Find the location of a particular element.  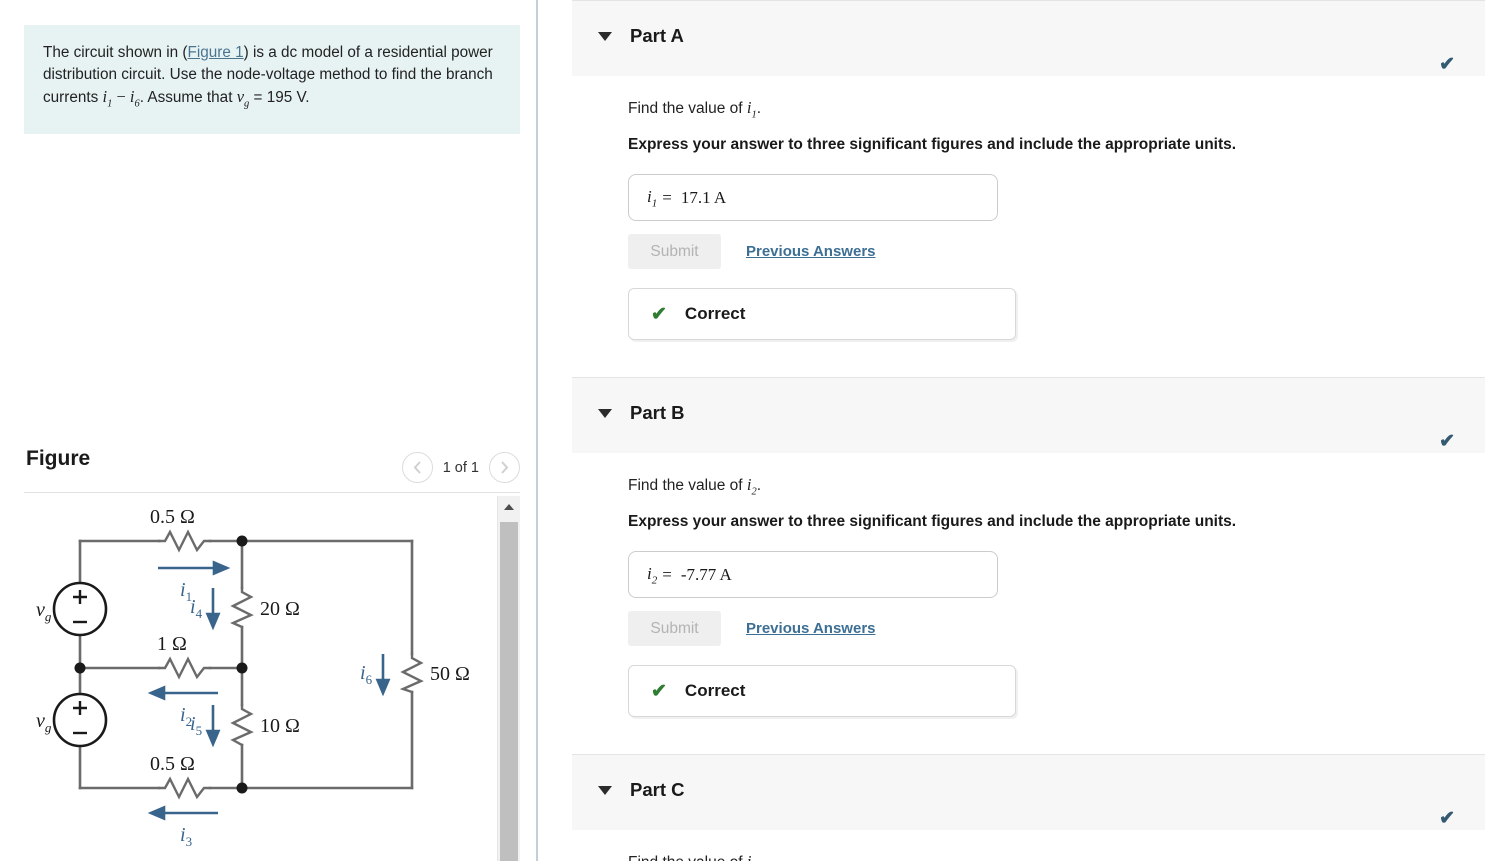

part-c-label: Part C is located at coordinates (657, 789).